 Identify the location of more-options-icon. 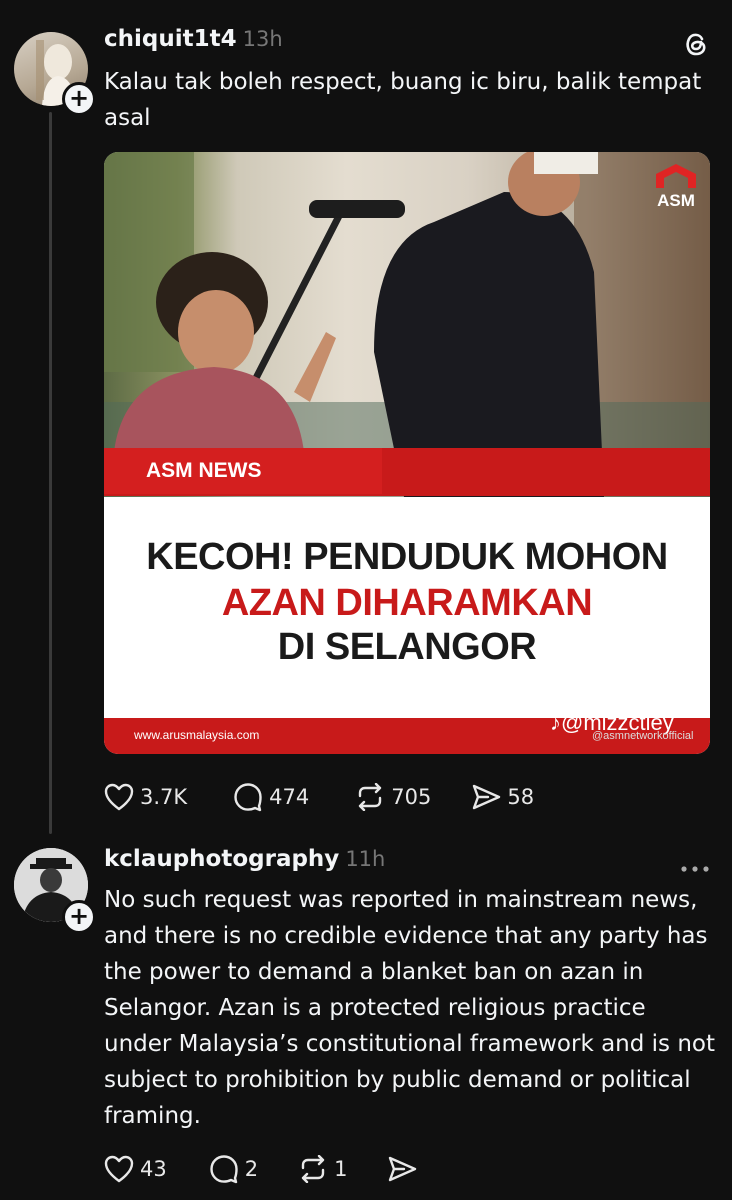
(695, 867).